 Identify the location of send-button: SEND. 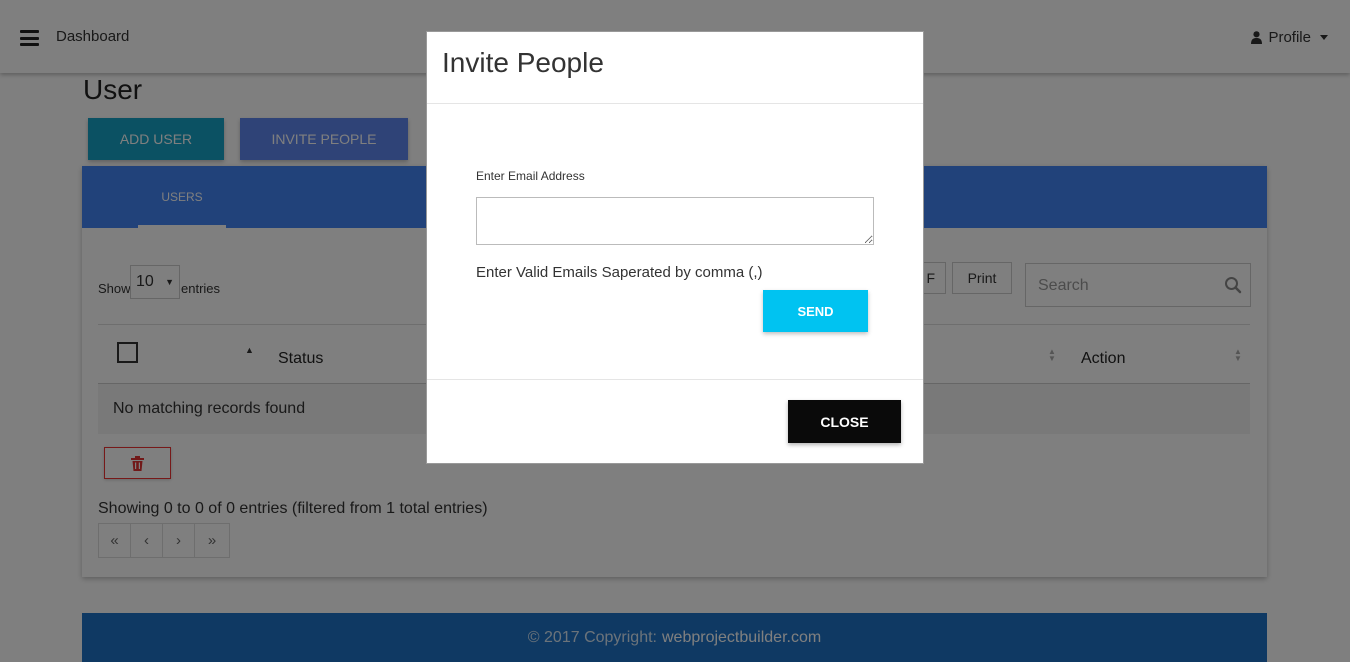
(815, 311).